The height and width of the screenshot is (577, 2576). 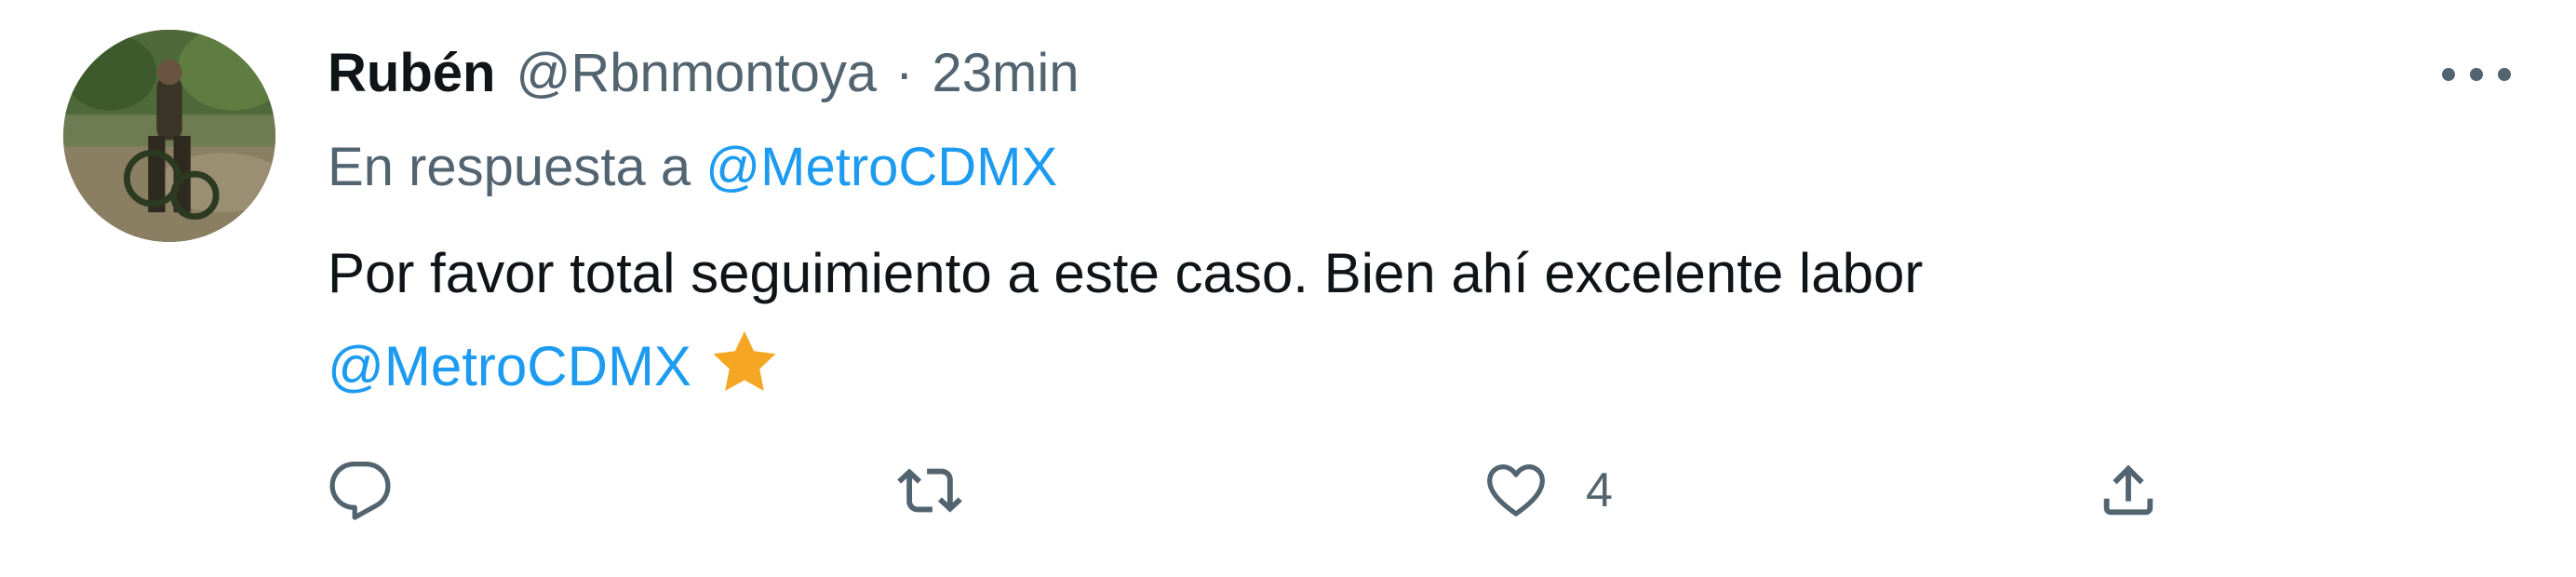 I want to click on display-name: Rubén, so click(x=411, y=73).